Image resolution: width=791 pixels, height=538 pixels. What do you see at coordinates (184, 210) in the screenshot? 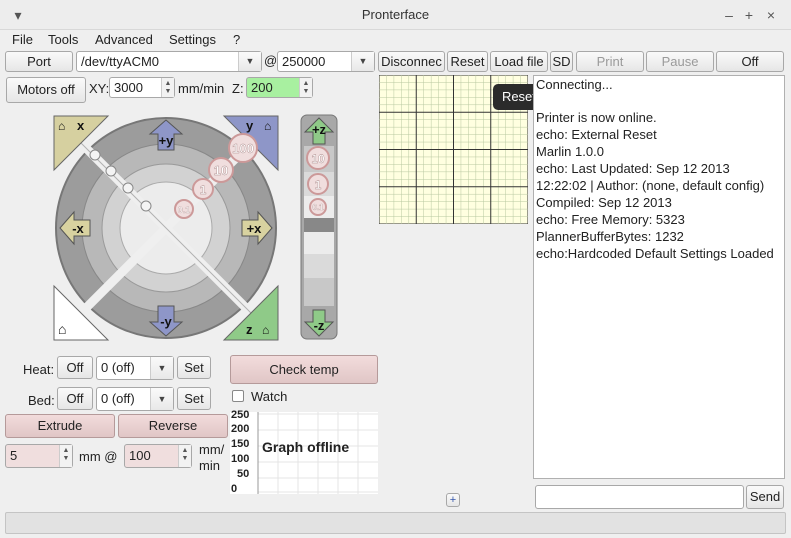
I see `step-label-0-1: 0.1` at bounding box center [184, 210].